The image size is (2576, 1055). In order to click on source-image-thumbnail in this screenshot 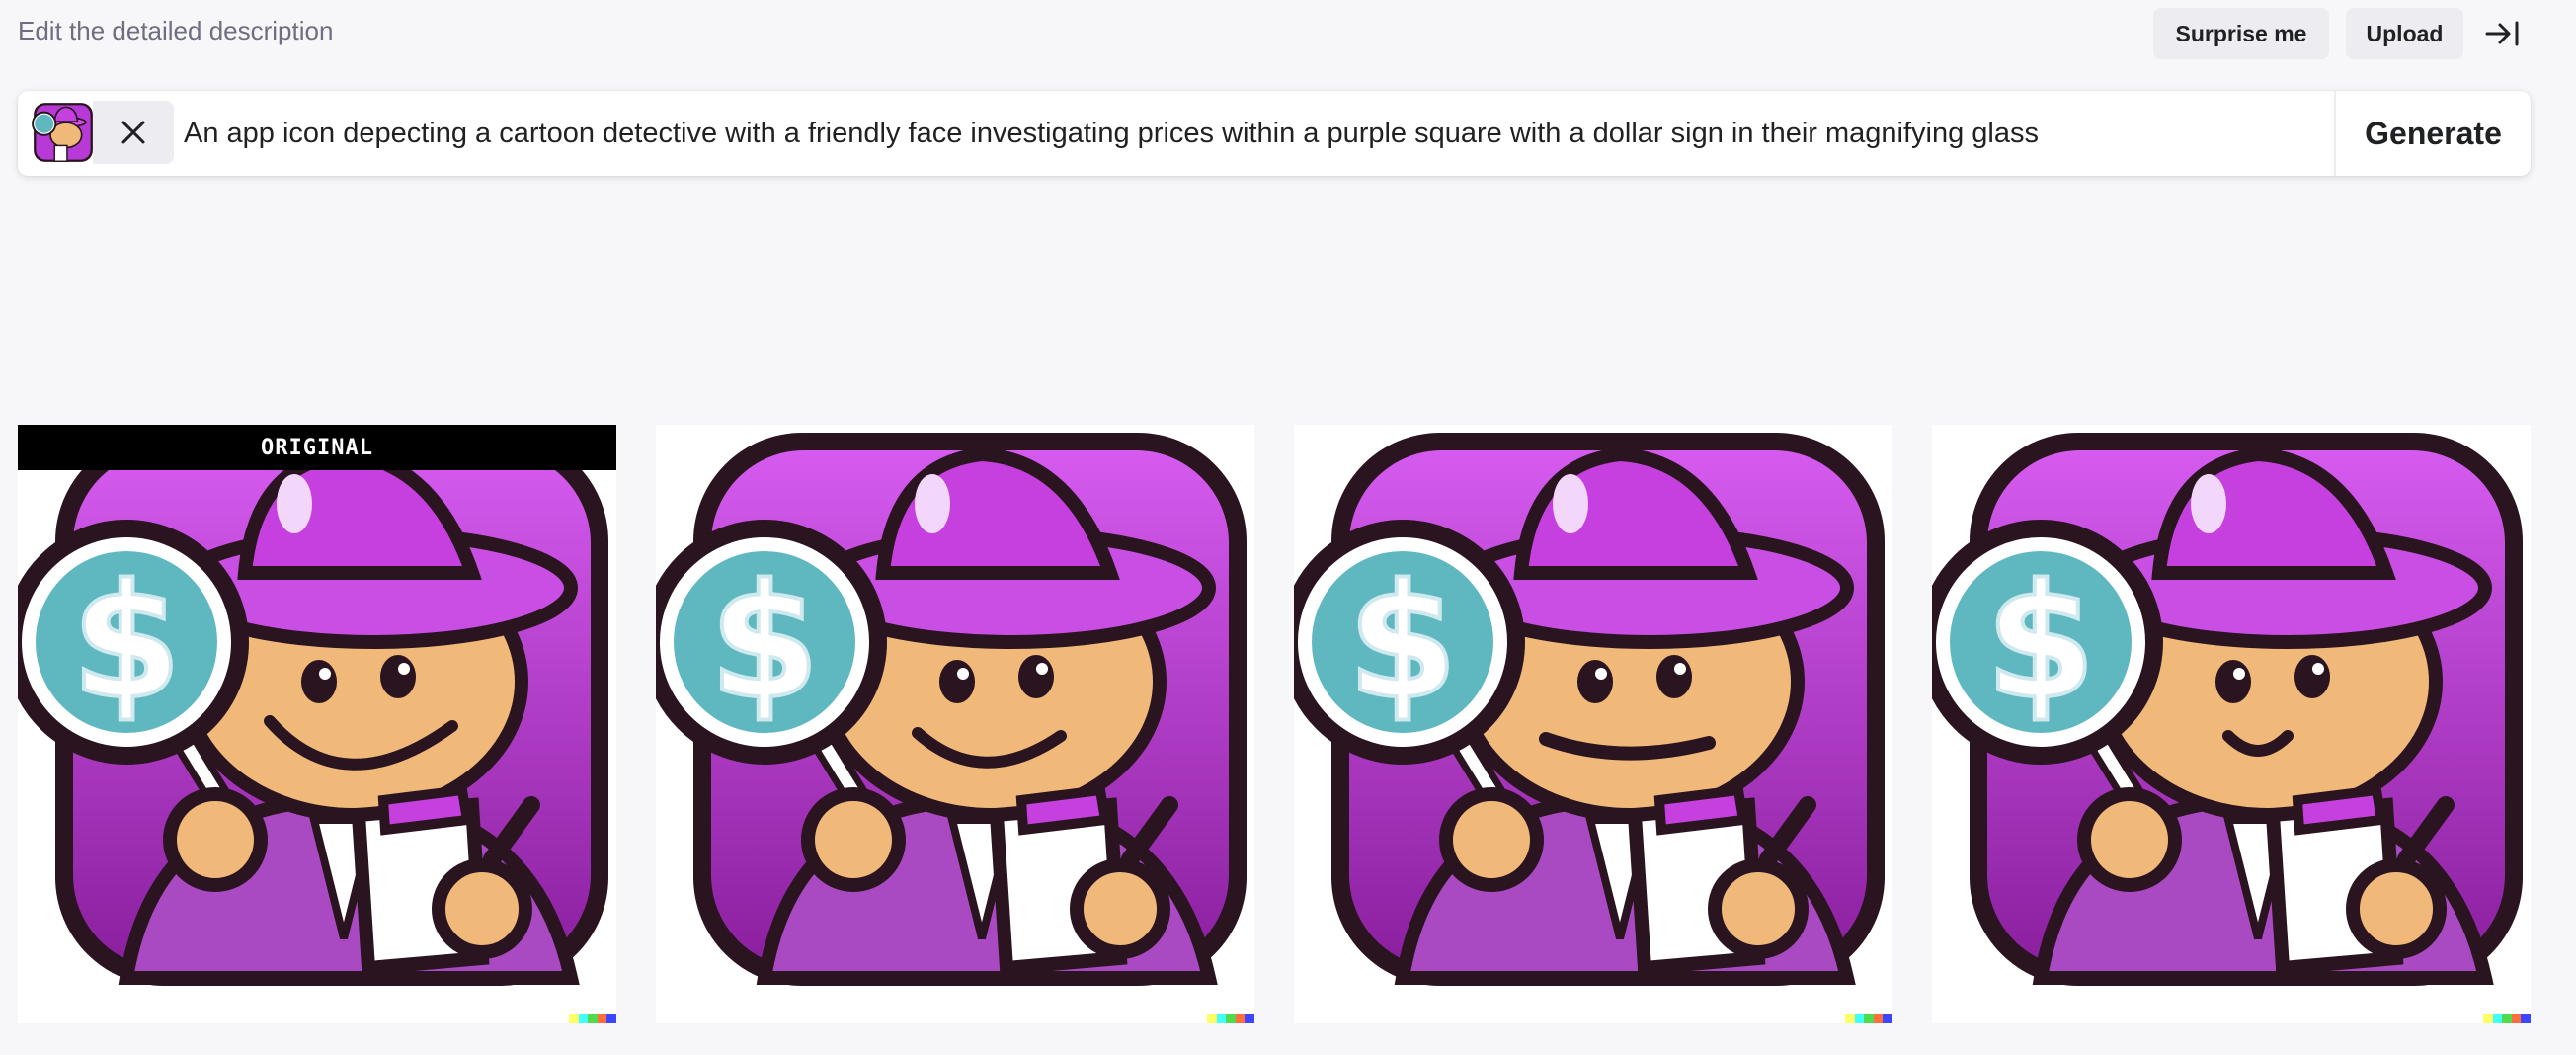, I will do `click(63, 133)`.